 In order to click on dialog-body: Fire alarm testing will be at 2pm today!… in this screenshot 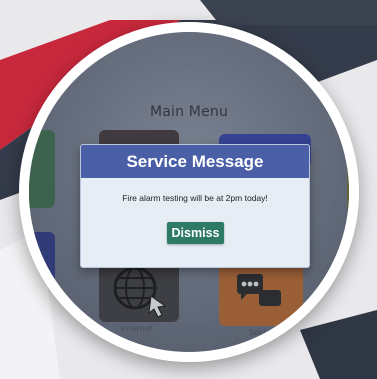, I will do `click(195, 222)`.